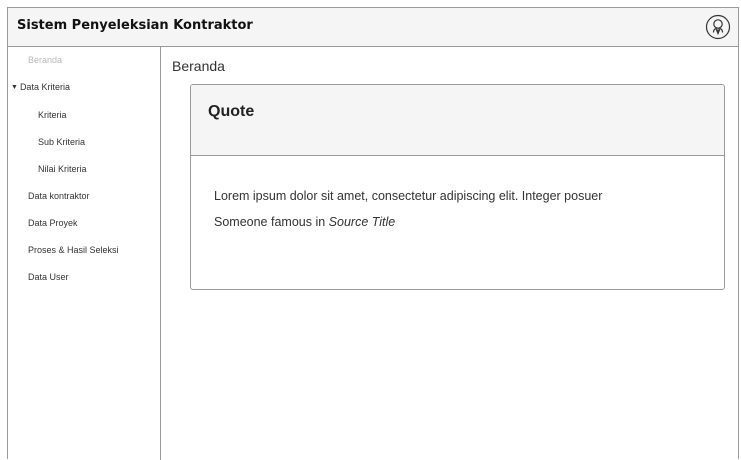  I want to click on quote-source-prefix: Someone famous in, so click(270, 222).